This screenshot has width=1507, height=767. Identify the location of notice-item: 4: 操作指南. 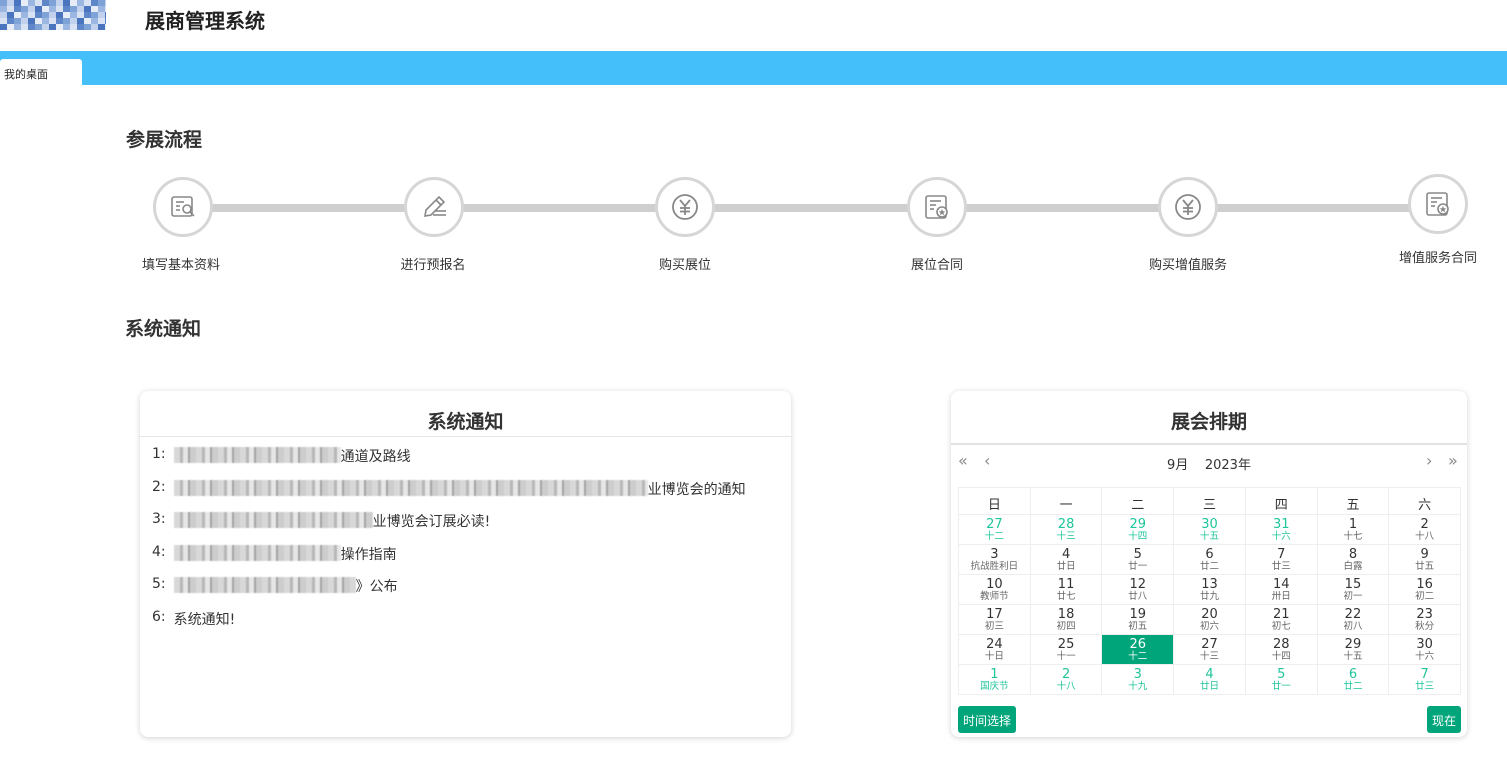
(449, 560).